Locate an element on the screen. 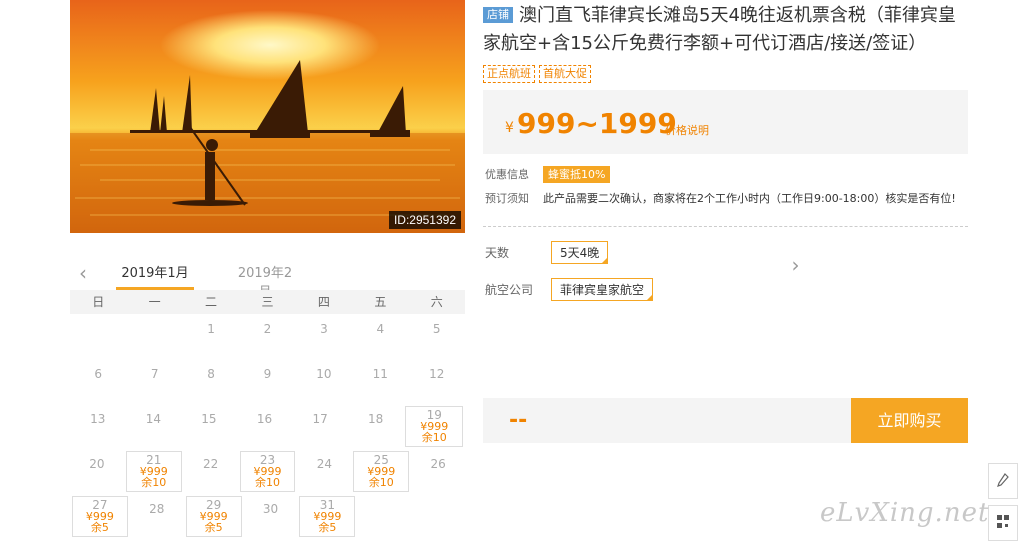 The height and width of the screenshot is (546, 1024). promo-label: 优惠信息 is located at coordinates (507, 174).